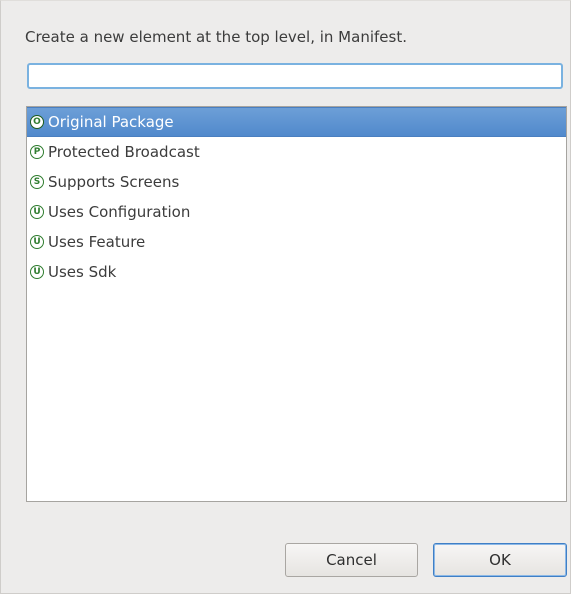  Describe the element at coordinates (119, 212) in the screenshot. I see `list-item-label: Uses Configuration` at that location.